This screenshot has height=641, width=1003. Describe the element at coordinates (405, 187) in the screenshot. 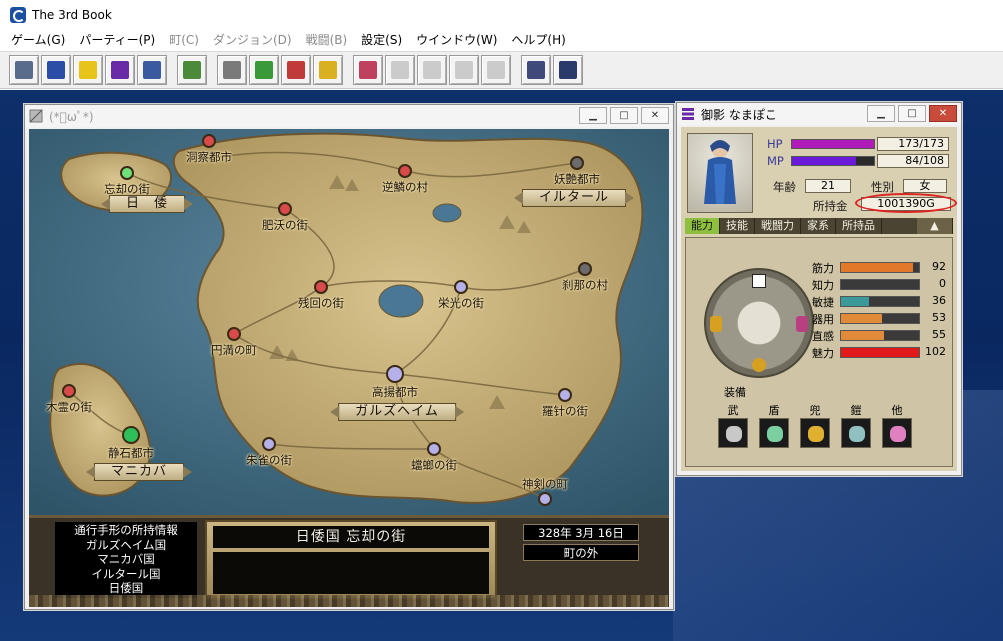

I see `city-name: 逆鱗の村` at that location.